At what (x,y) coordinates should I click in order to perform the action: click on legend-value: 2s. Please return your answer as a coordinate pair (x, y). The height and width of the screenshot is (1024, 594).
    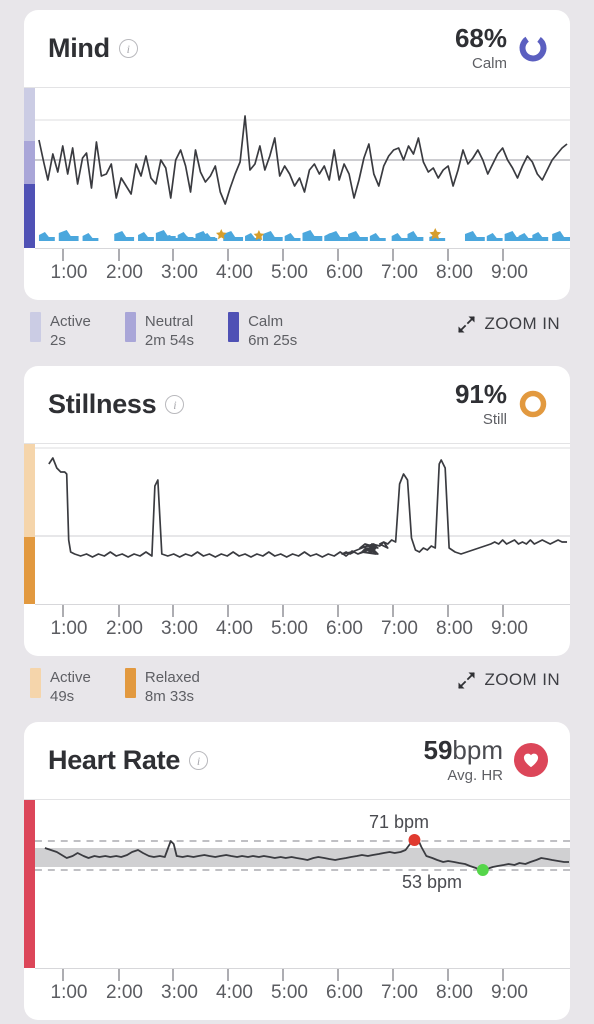
    Looking at the image, I should click on (58, 341).